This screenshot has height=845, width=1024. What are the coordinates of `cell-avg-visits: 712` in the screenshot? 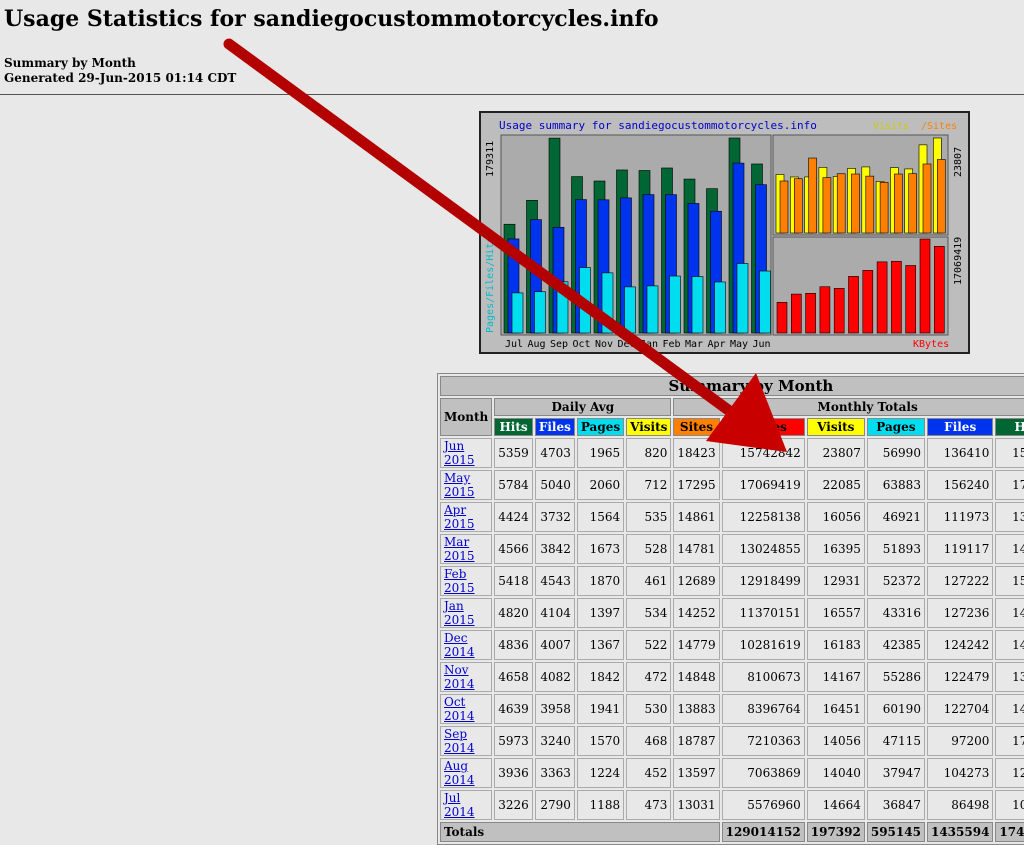 It's located at (649, 485).